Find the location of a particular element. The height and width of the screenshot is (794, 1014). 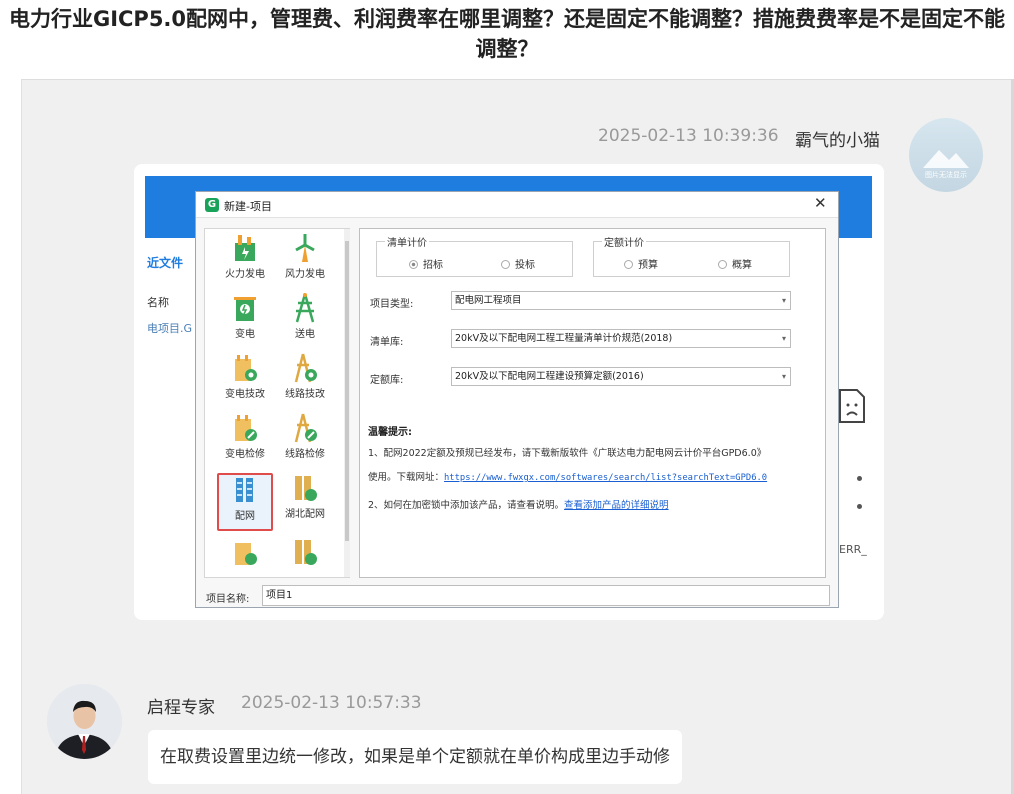

instructions-link: 查看添加产品的详细说明 is located at coordinates (616, 505).